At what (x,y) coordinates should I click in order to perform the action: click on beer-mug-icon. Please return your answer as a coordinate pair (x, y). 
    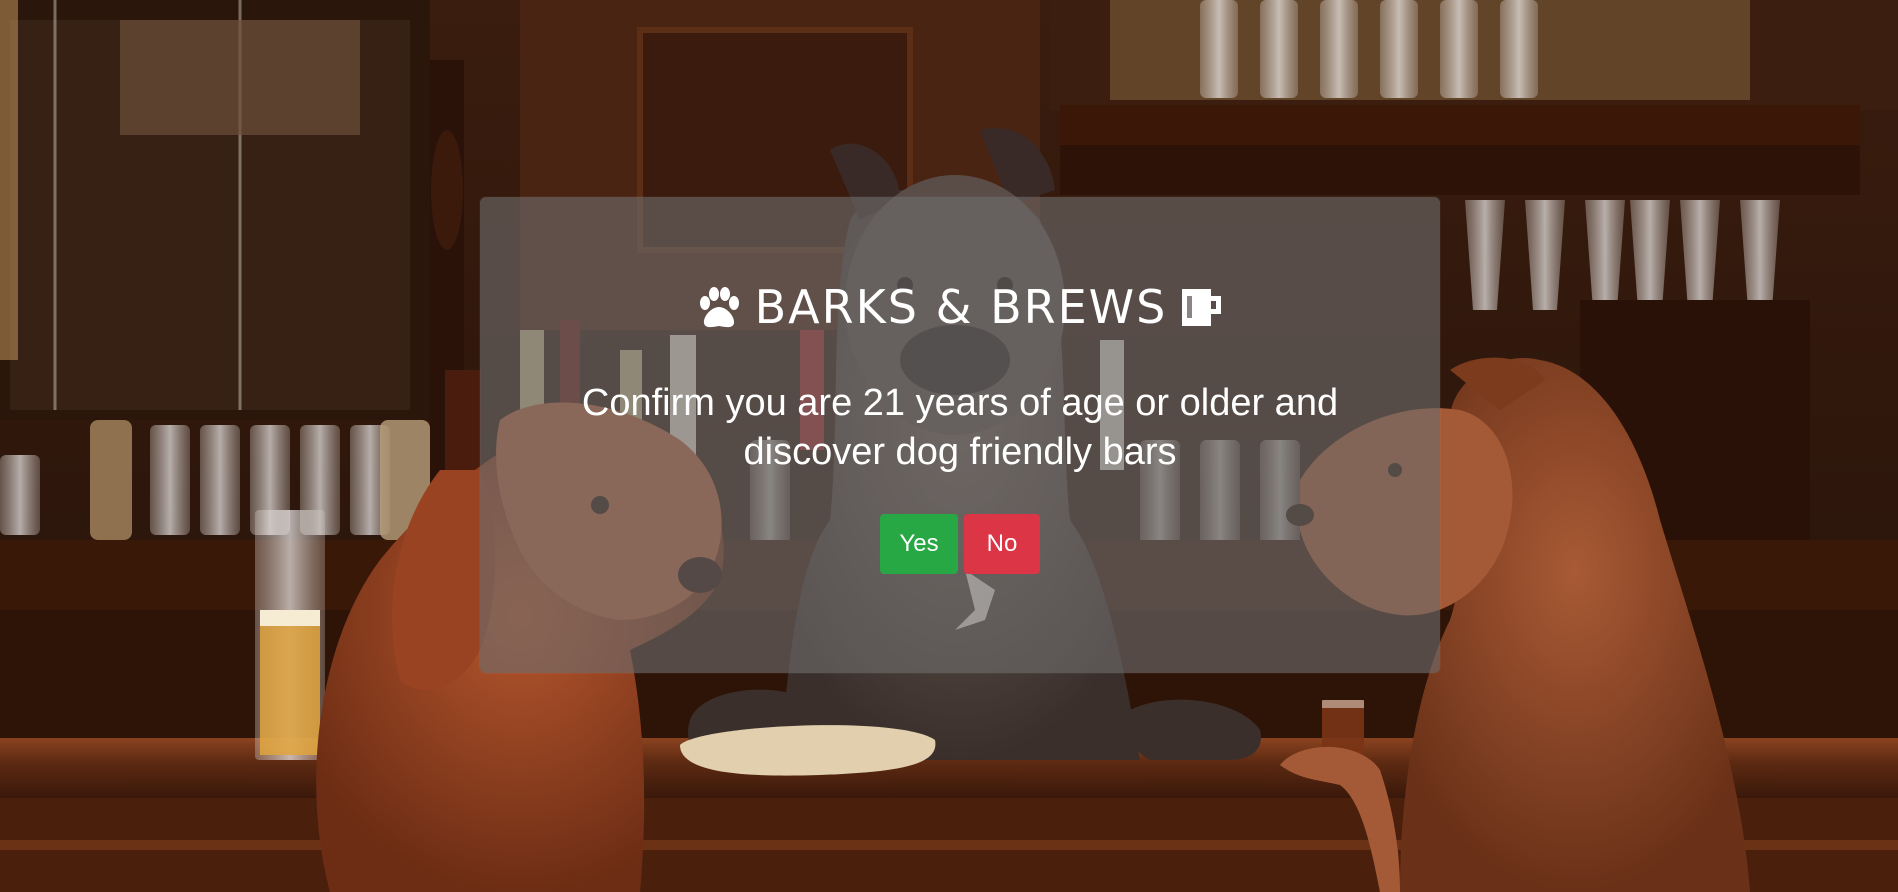
    Looking at the image, I should click on (1202, 307).